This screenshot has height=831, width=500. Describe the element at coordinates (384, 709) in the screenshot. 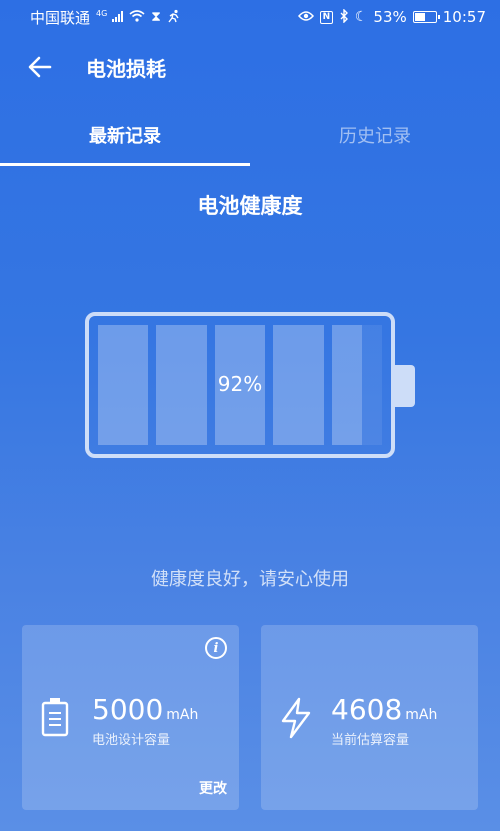

I see `estimated-capacity-value: 4608 mAh` at that location.